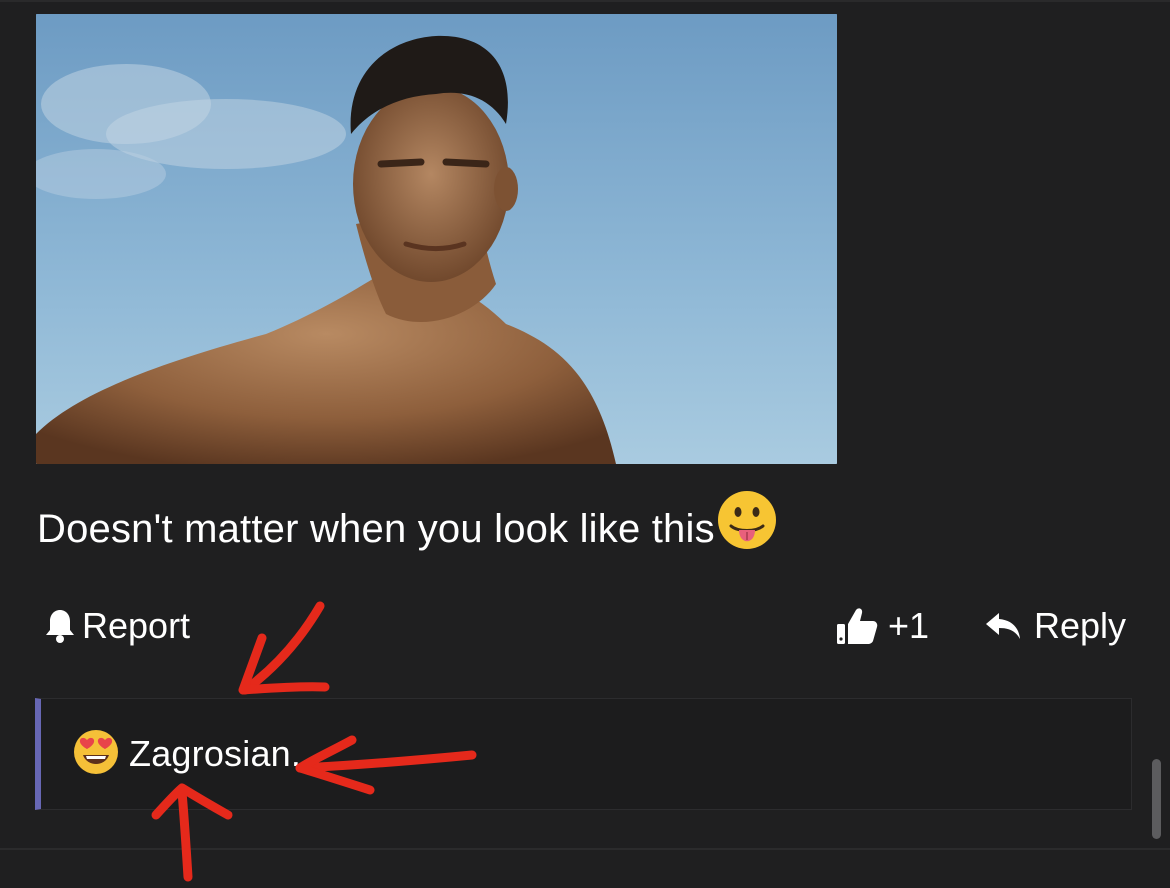  Describe the element at coordinates (1156, 799) in the screenshot. I see `scrollbar-thumb` at that location.